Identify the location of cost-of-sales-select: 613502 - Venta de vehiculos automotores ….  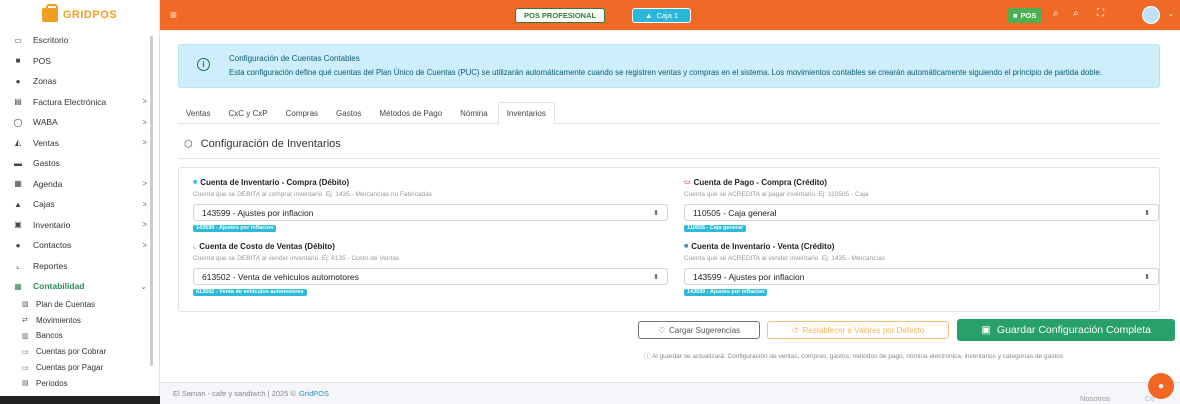
(430, 276).